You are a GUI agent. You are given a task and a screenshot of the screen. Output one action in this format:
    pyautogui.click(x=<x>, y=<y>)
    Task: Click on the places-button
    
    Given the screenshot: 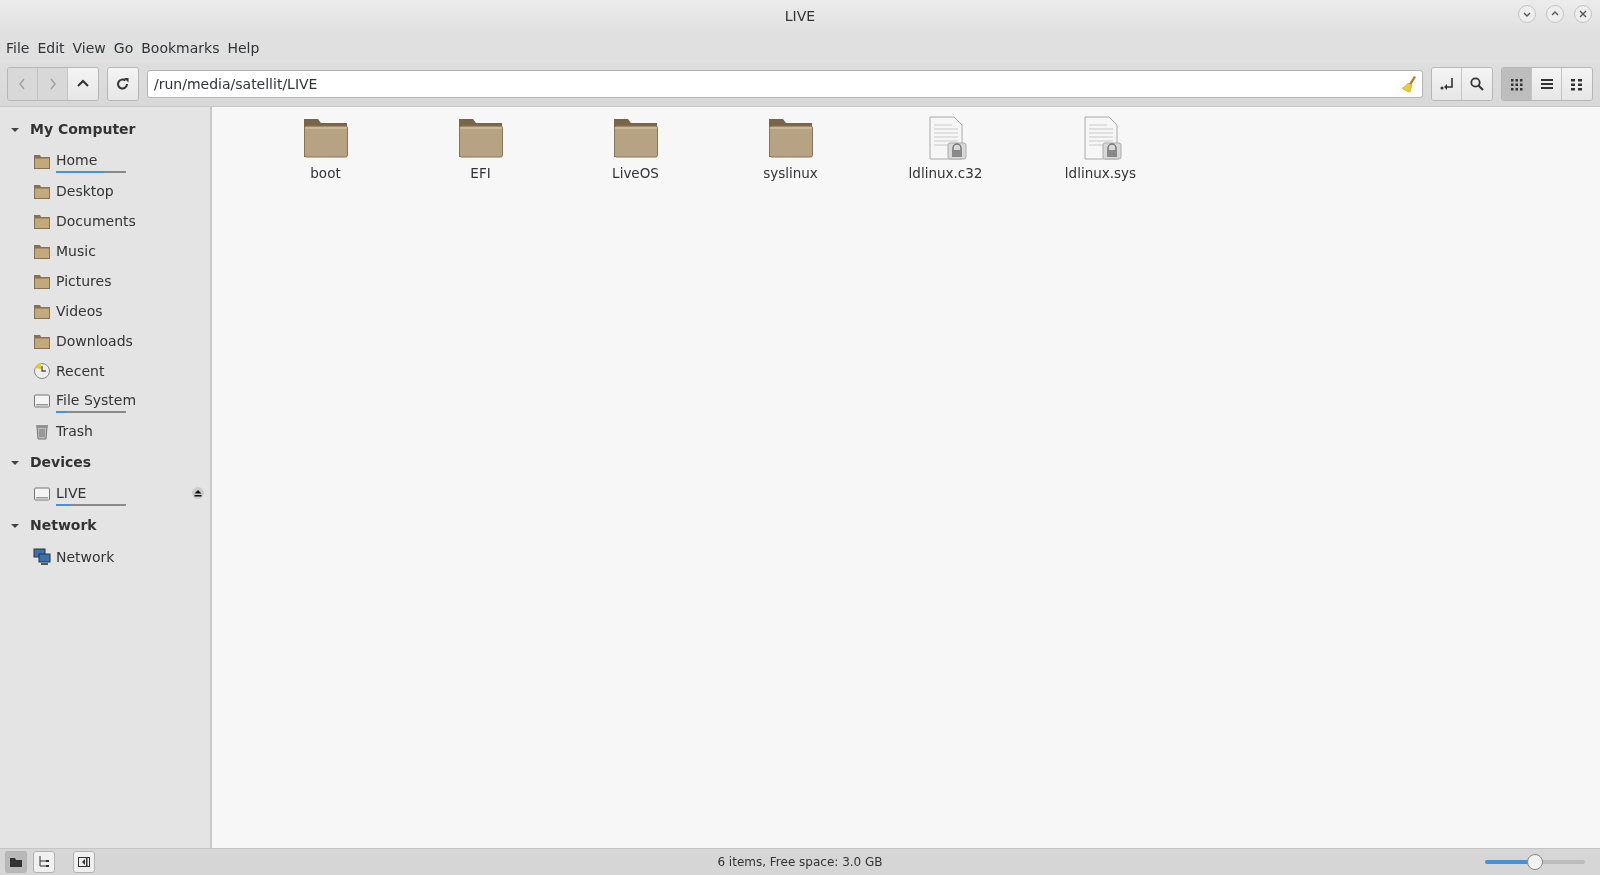 What is the action you would take?
    pyautogui.click(x=16, y=862)
    